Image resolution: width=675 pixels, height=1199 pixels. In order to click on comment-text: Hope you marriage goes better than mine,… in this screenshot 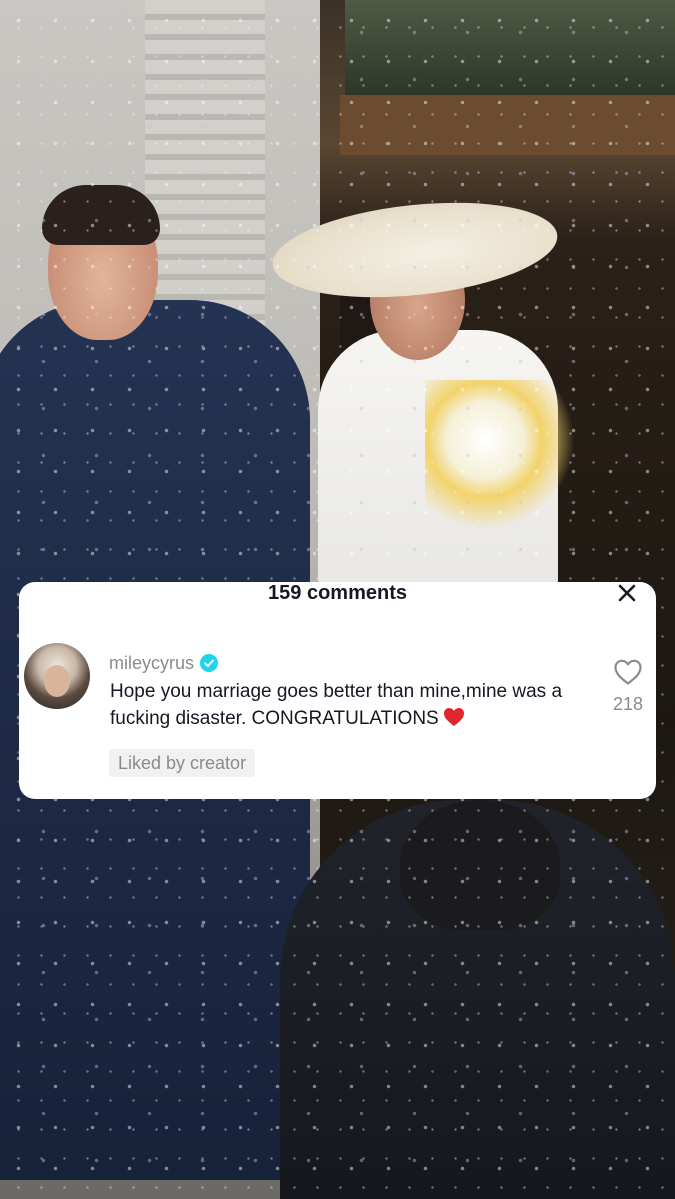, I will do `click(355, 706)`.